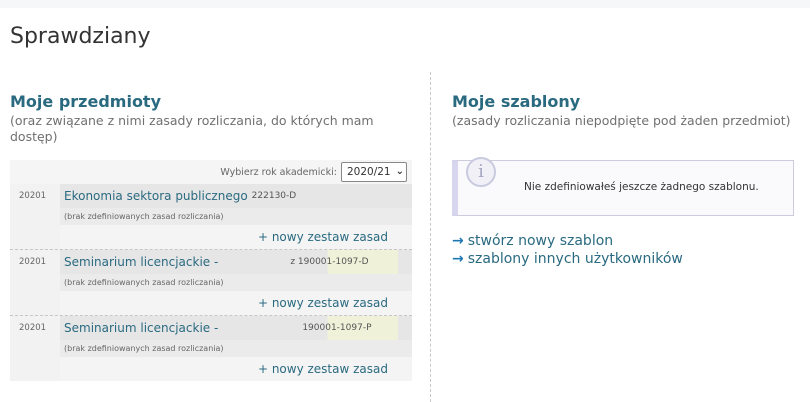 The image size is (810, 402). I want to click on other-users-templates-link-label: szablony innych użytkowników, so click(575, 259).